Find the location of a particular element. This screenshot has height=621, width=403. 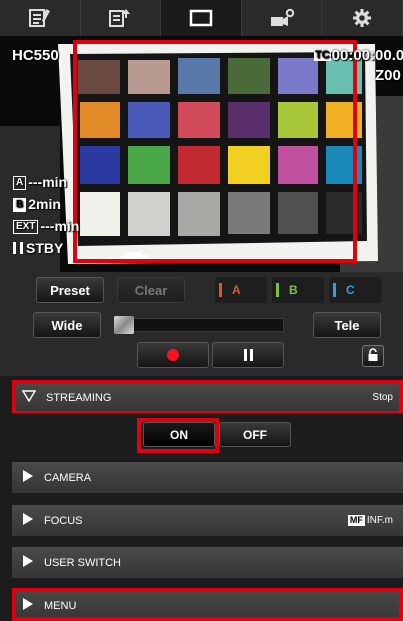

tele-button: Tele is located at coordinates (347, 325).